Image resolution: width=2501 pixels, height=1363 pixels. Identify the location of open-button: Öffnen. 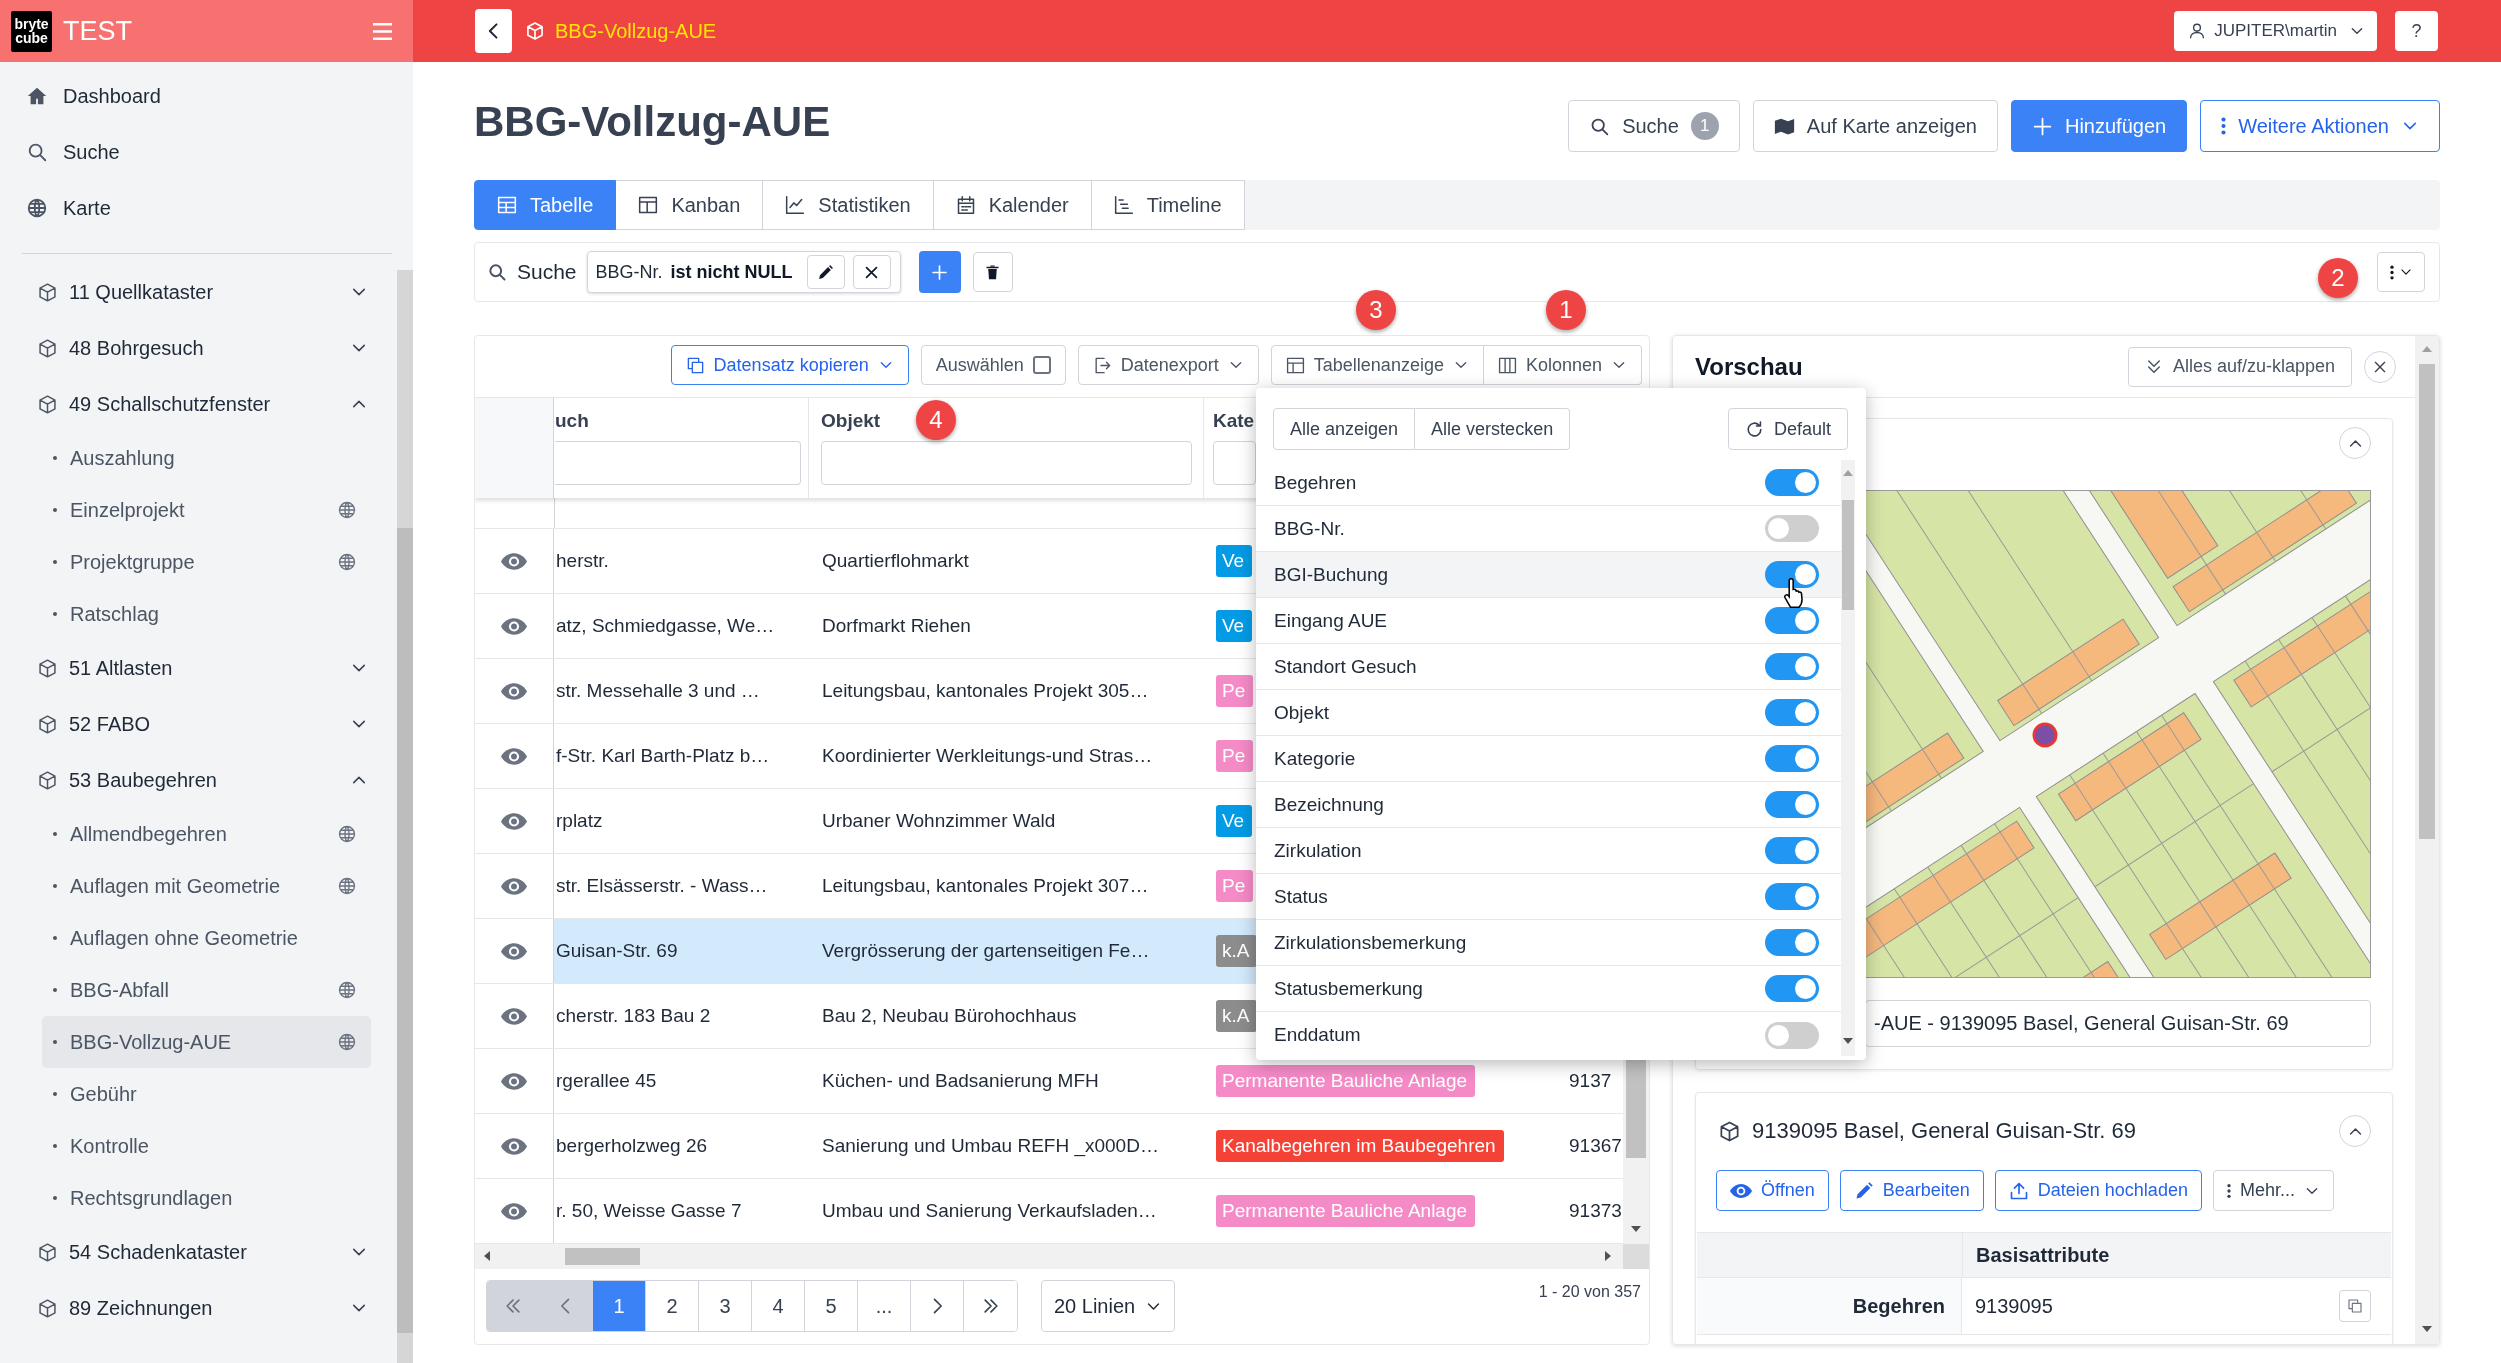
(1772, 1190).